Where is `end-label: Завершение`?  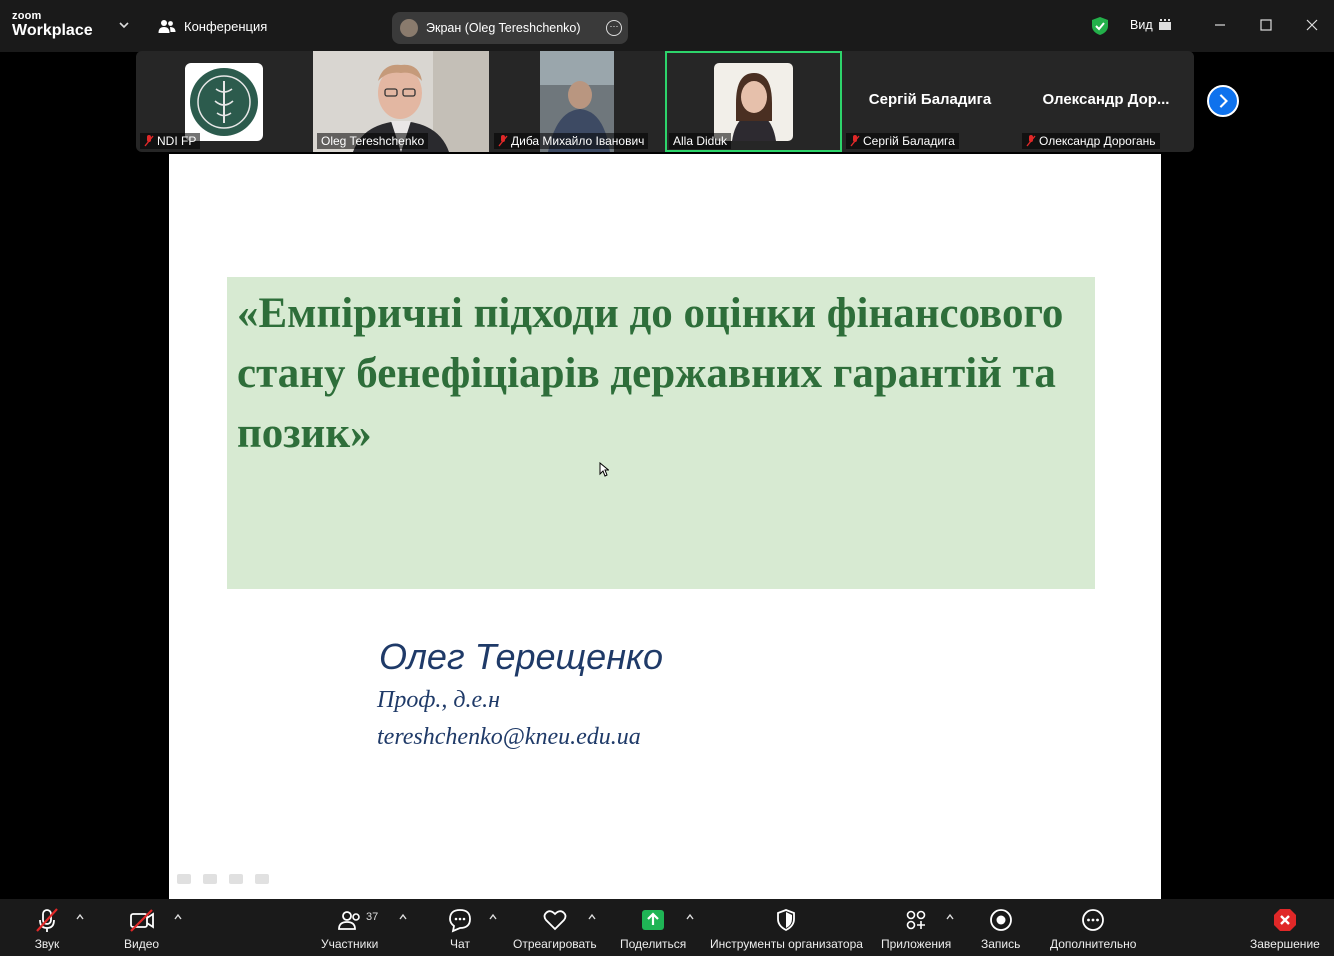
end-label: Завершение is located at coordinates (1285, 944).